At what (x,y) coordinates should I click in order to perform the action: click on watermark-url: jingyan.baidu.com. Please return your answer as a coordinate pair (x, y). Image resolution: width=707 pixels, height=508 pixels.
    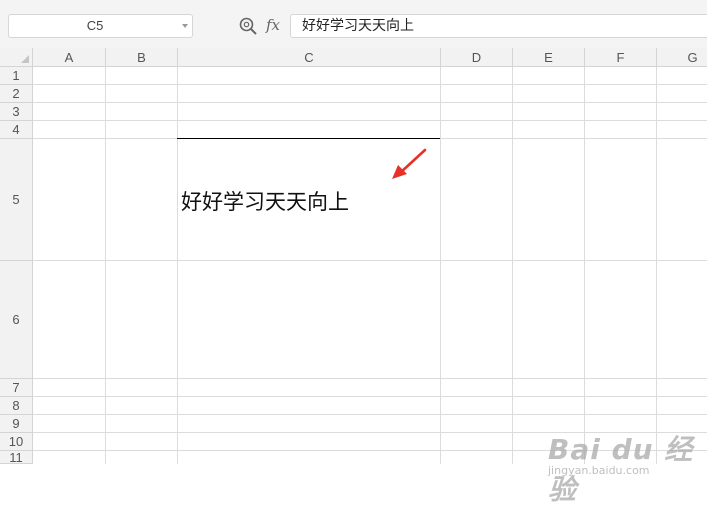
    Looking at the image, I should click on (599, 470).